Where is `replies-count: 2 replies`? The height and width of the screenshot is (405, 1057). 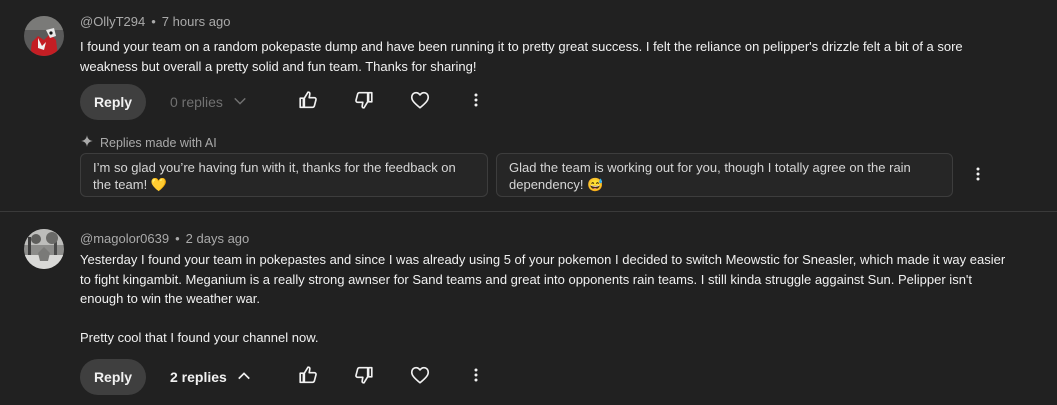 replies-count: 2 replies is located at coordinates (198, 377).